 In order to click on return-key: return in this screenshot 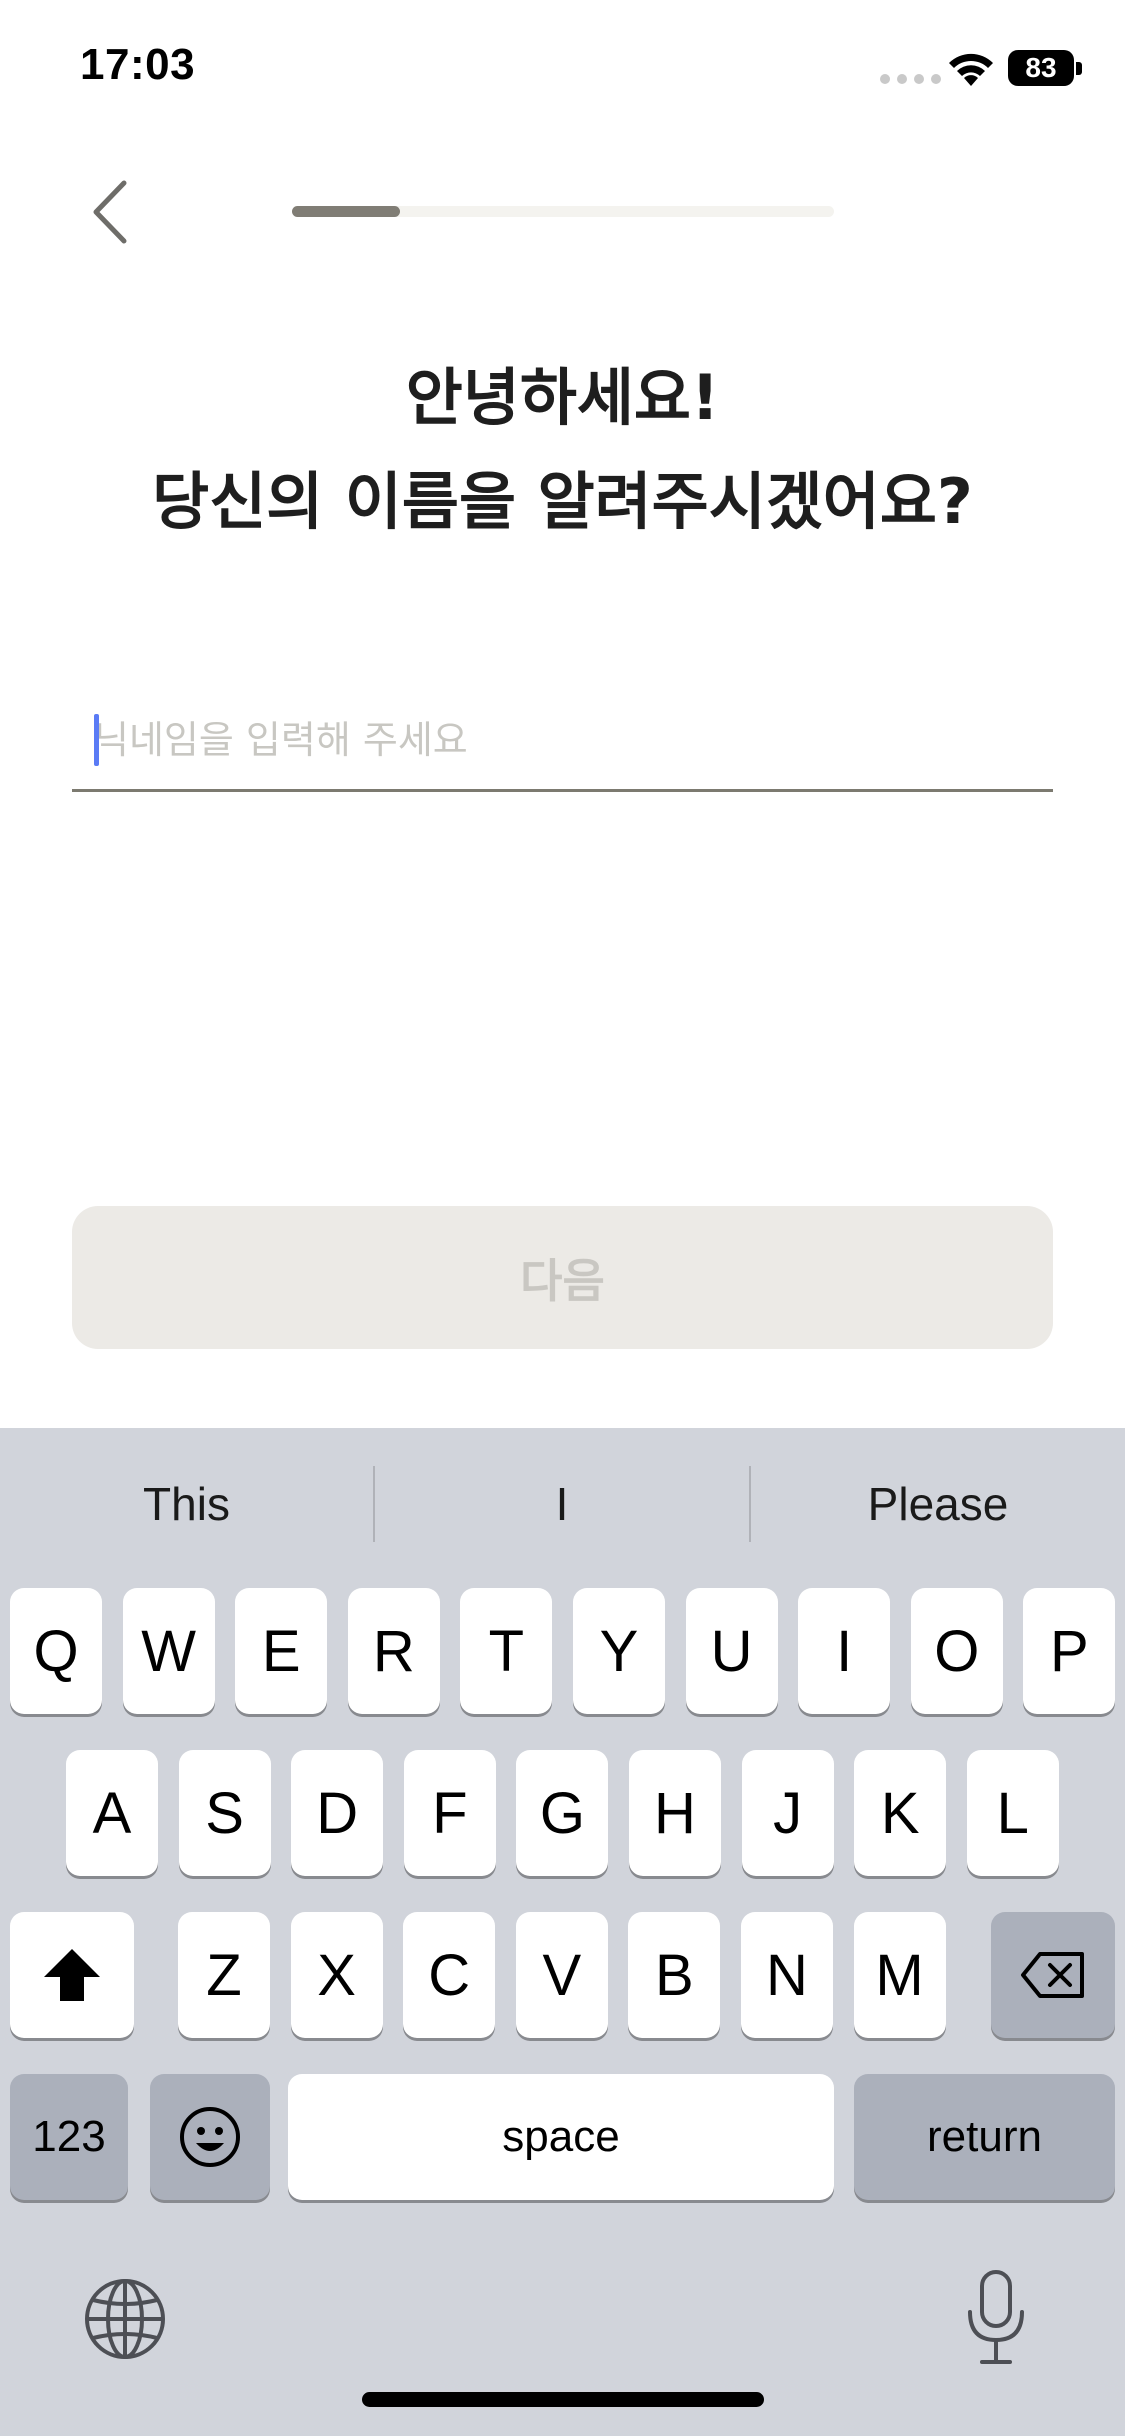, I will do `click(984, 2137)`.